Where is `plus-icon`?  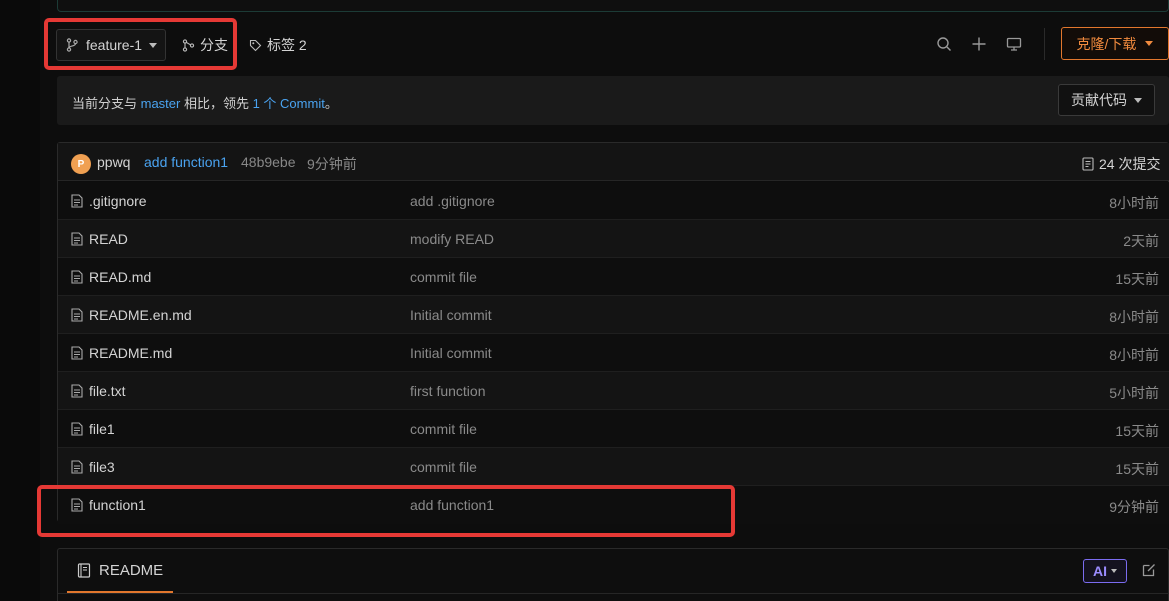 plus-icon is located at coordinates (979, 44).